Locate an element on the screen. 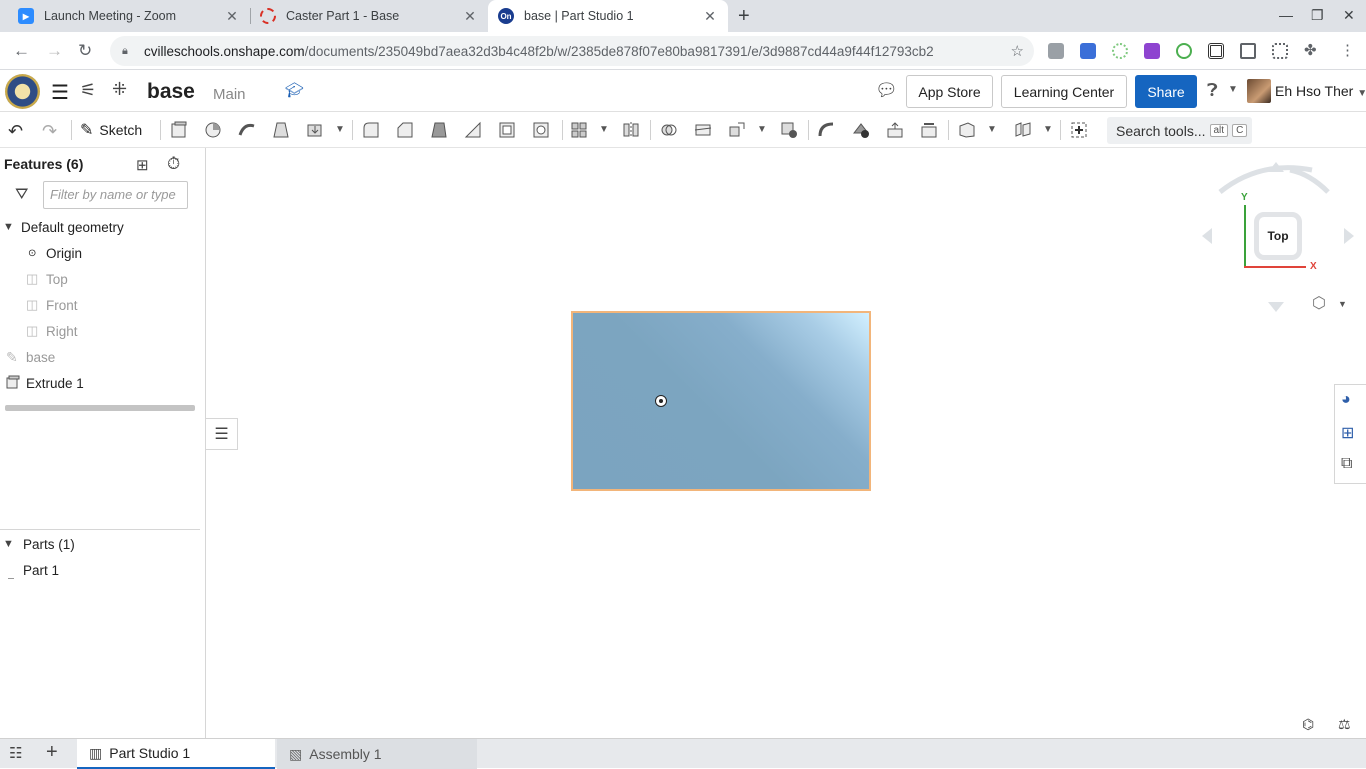  insert-icon: ⁜ is located at coordinates (119, 89).